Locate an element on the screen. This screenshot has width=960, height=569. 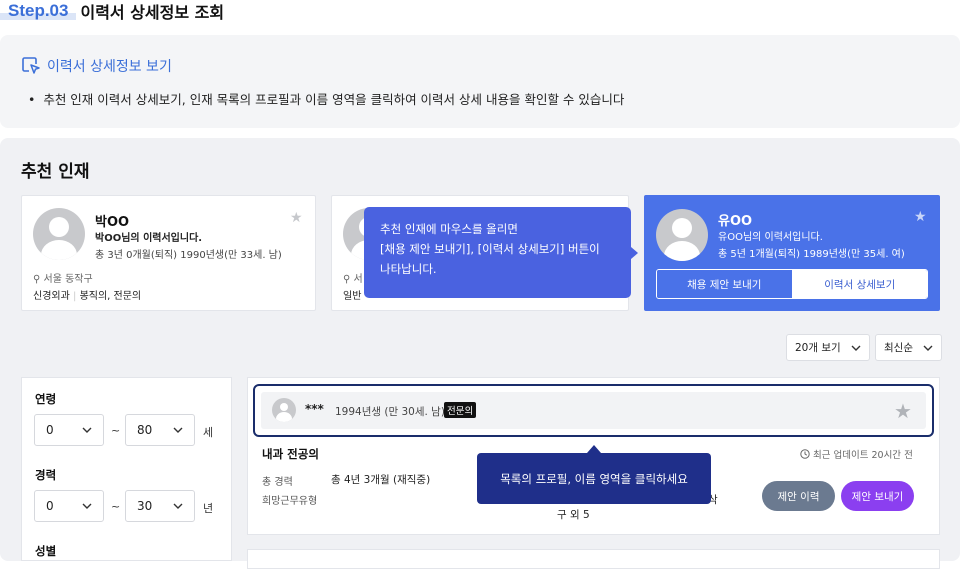
career-field-value: 총 4년 3개월 (재직중) is located at coordinates (381, 480).